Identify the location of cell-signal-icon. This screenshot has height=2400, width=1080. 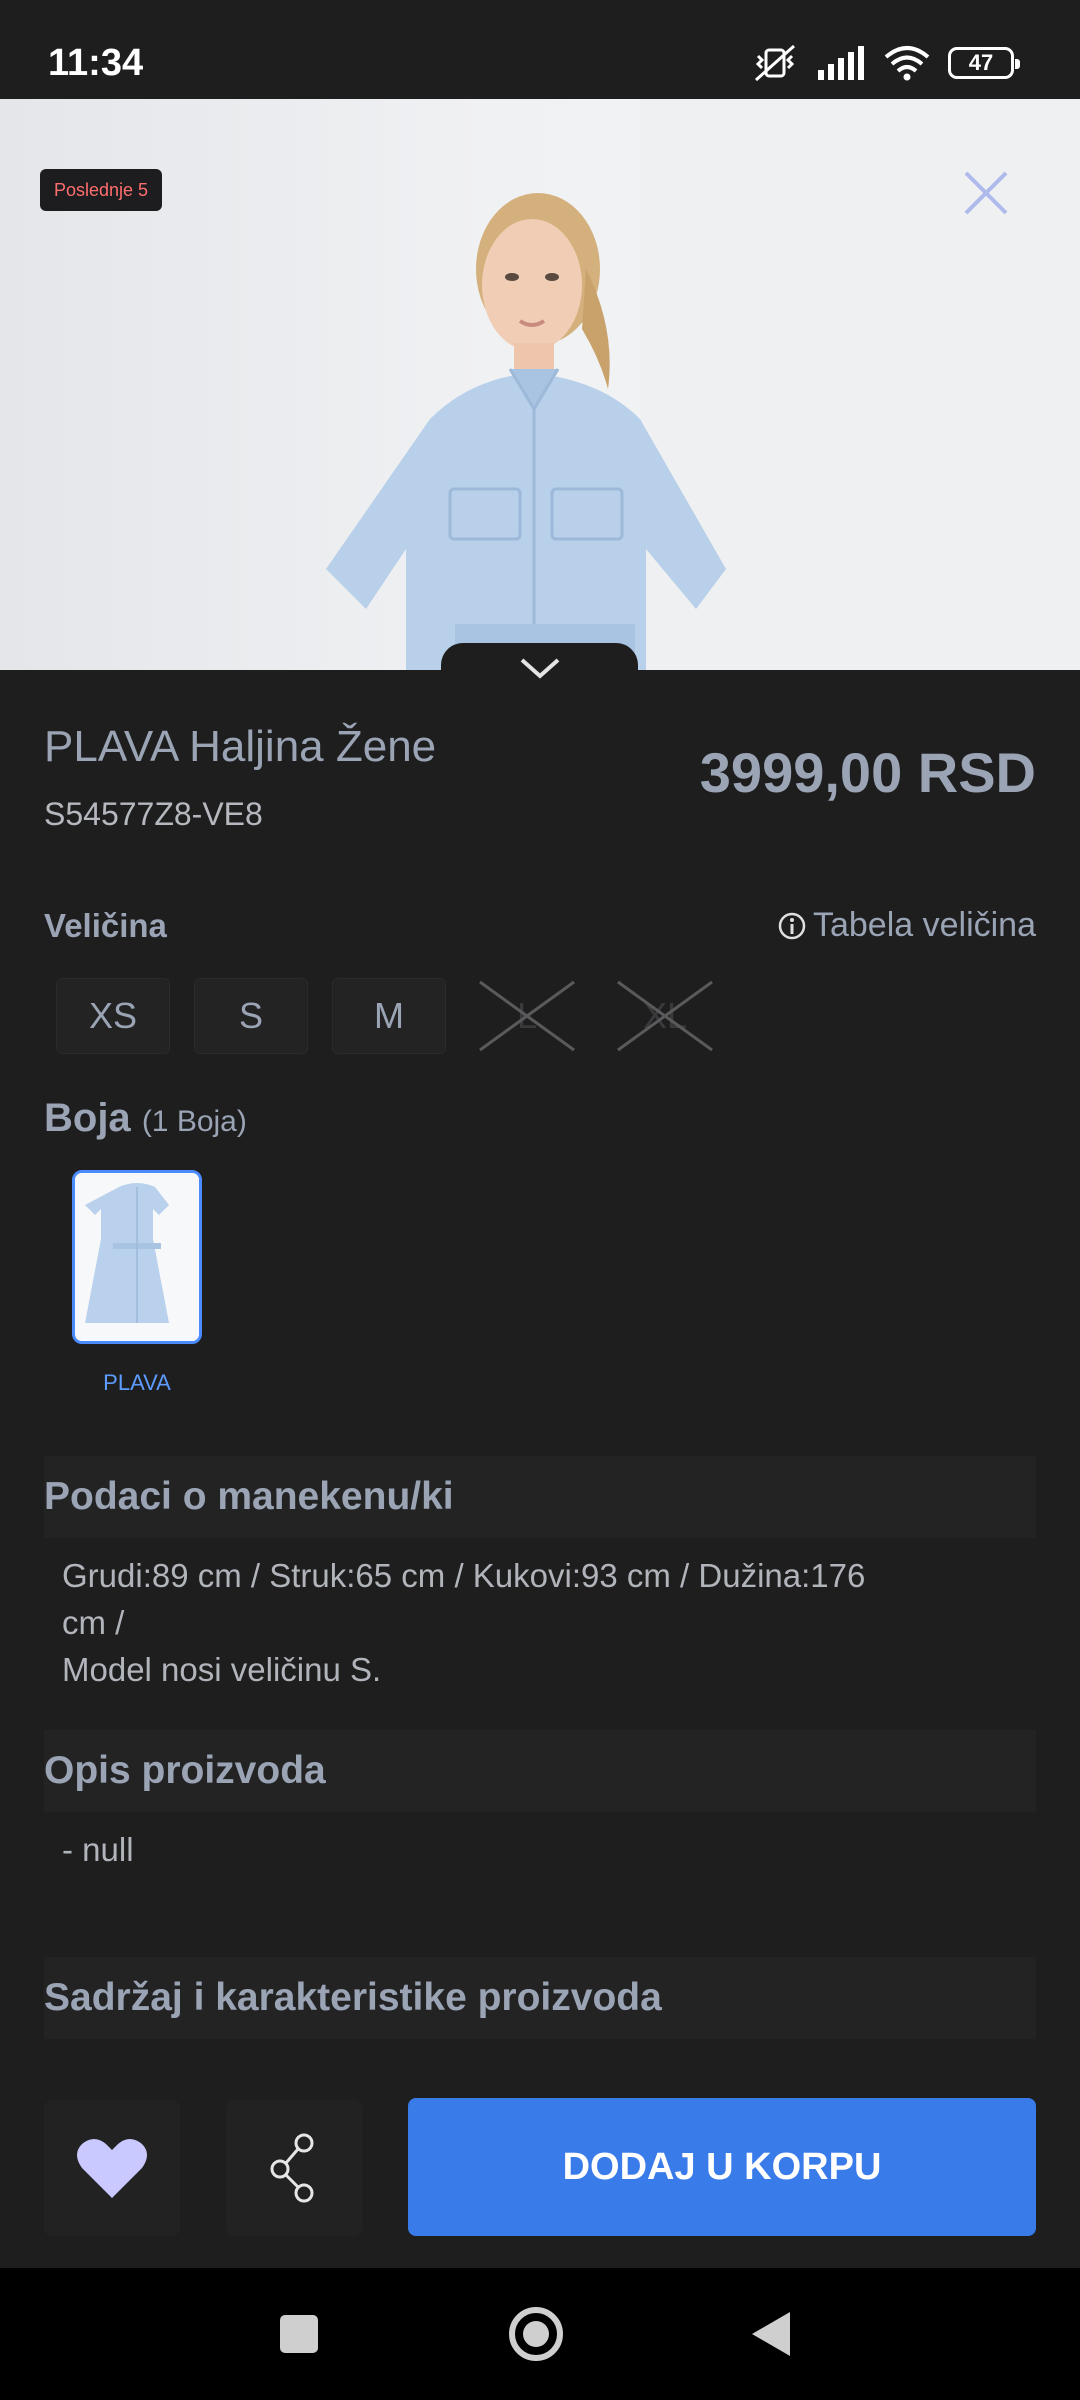
(841, 63).